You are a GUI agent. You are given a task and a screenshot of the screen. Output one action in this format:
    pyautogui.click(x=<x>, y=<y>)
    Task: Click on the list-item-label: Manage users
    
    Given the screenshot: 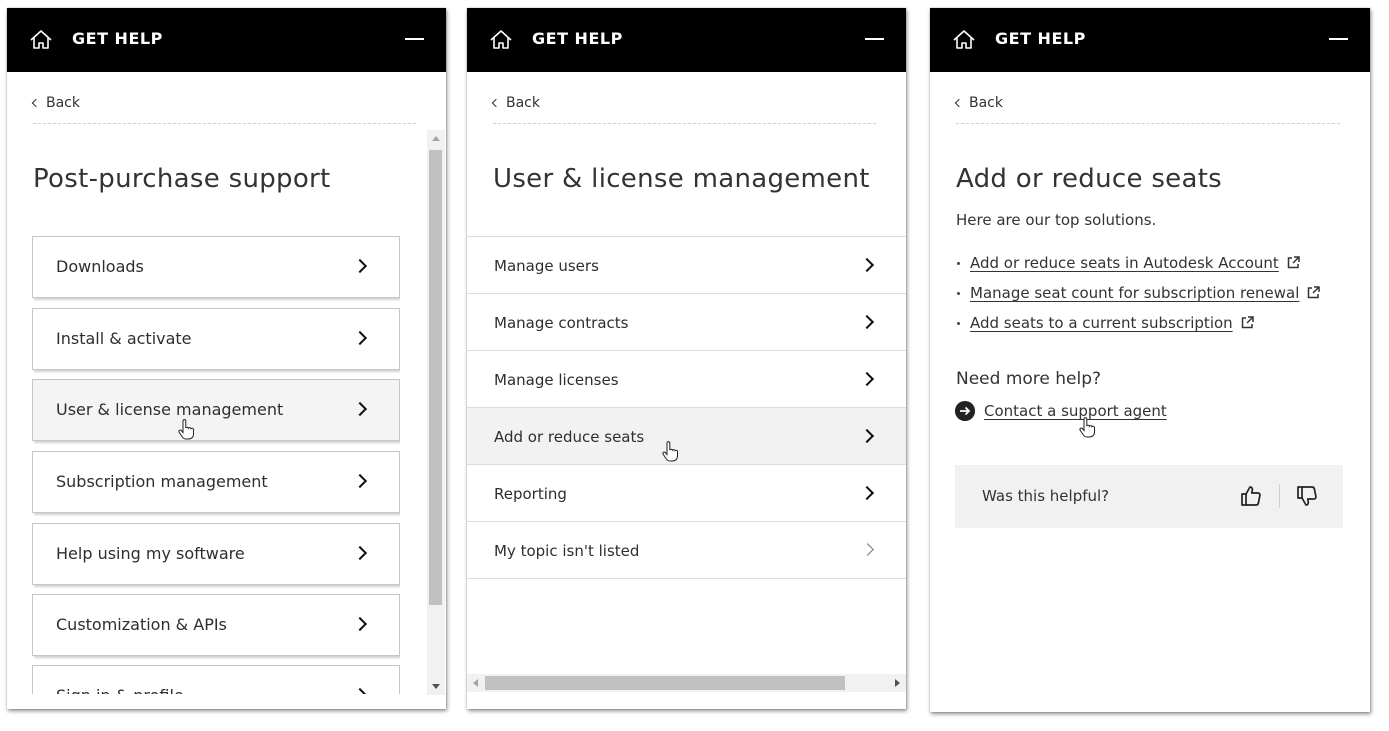 What is the action you would take?
    pyautogui.click(x=546, y=266)
    